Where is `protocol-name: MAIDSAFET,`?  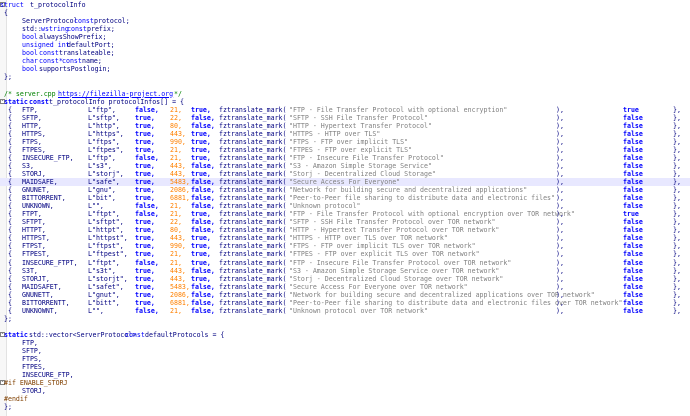 protocol-name: MAIDSAFET, is located at coordinates (42, 286).